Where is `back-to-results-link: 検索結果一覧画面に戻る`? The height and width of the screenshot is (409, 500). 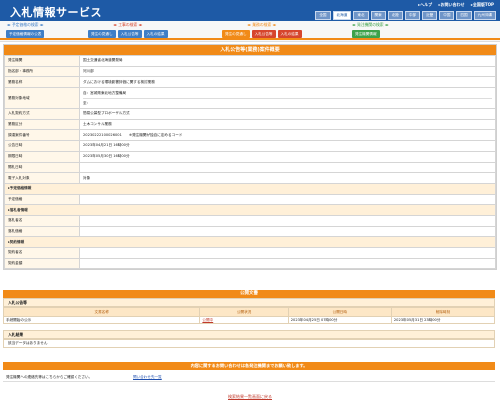
back-to-results-link: 検索結果一覧画面に戻る is located at coordinates (250, 397).